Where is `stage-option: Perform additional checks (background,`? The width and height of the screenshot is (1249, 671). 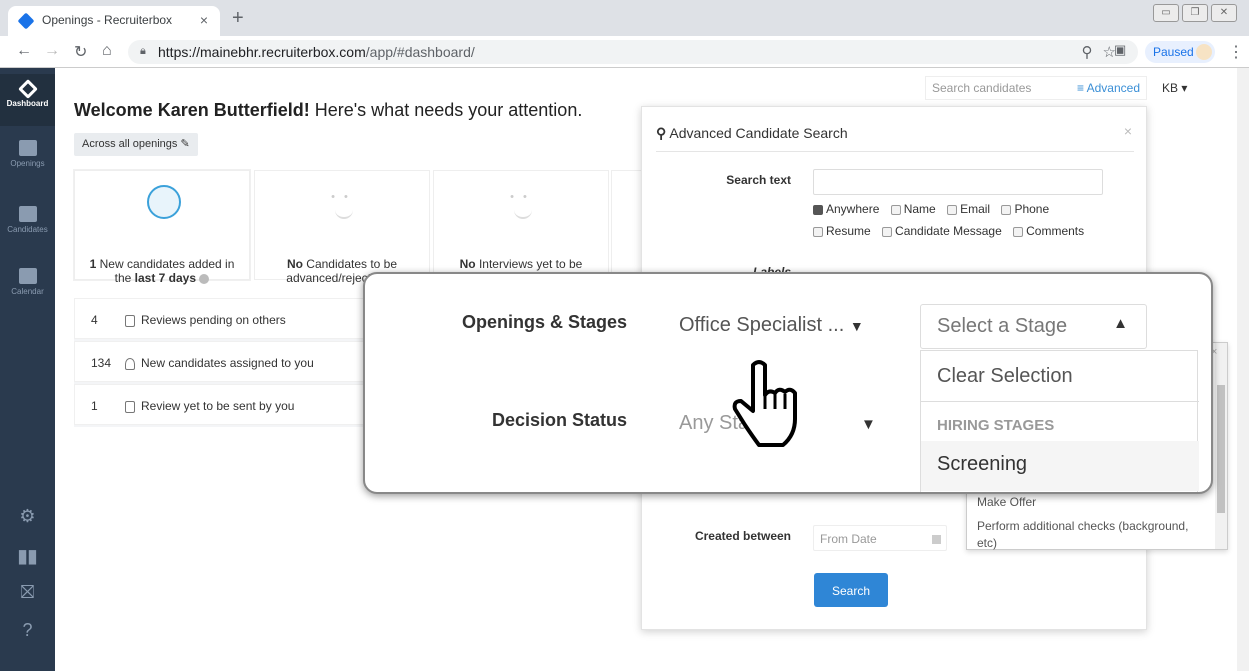 stage-option: Perform additional checks (background, is located at coordinates (1082, 526).